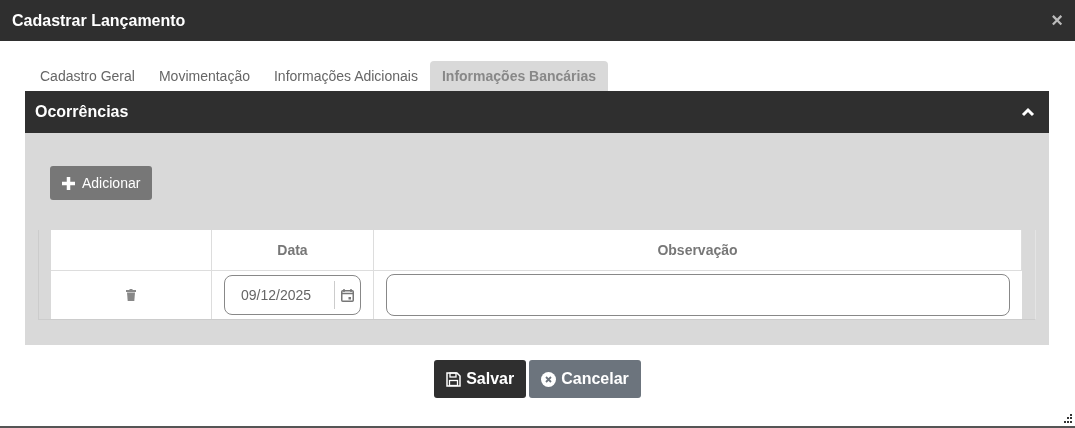 Image resolution: width=1075 pixels, height=428 pixels. Describe the element at coordinates (549, 379) in the screenshot. I see `close-circle-icon` at that location.